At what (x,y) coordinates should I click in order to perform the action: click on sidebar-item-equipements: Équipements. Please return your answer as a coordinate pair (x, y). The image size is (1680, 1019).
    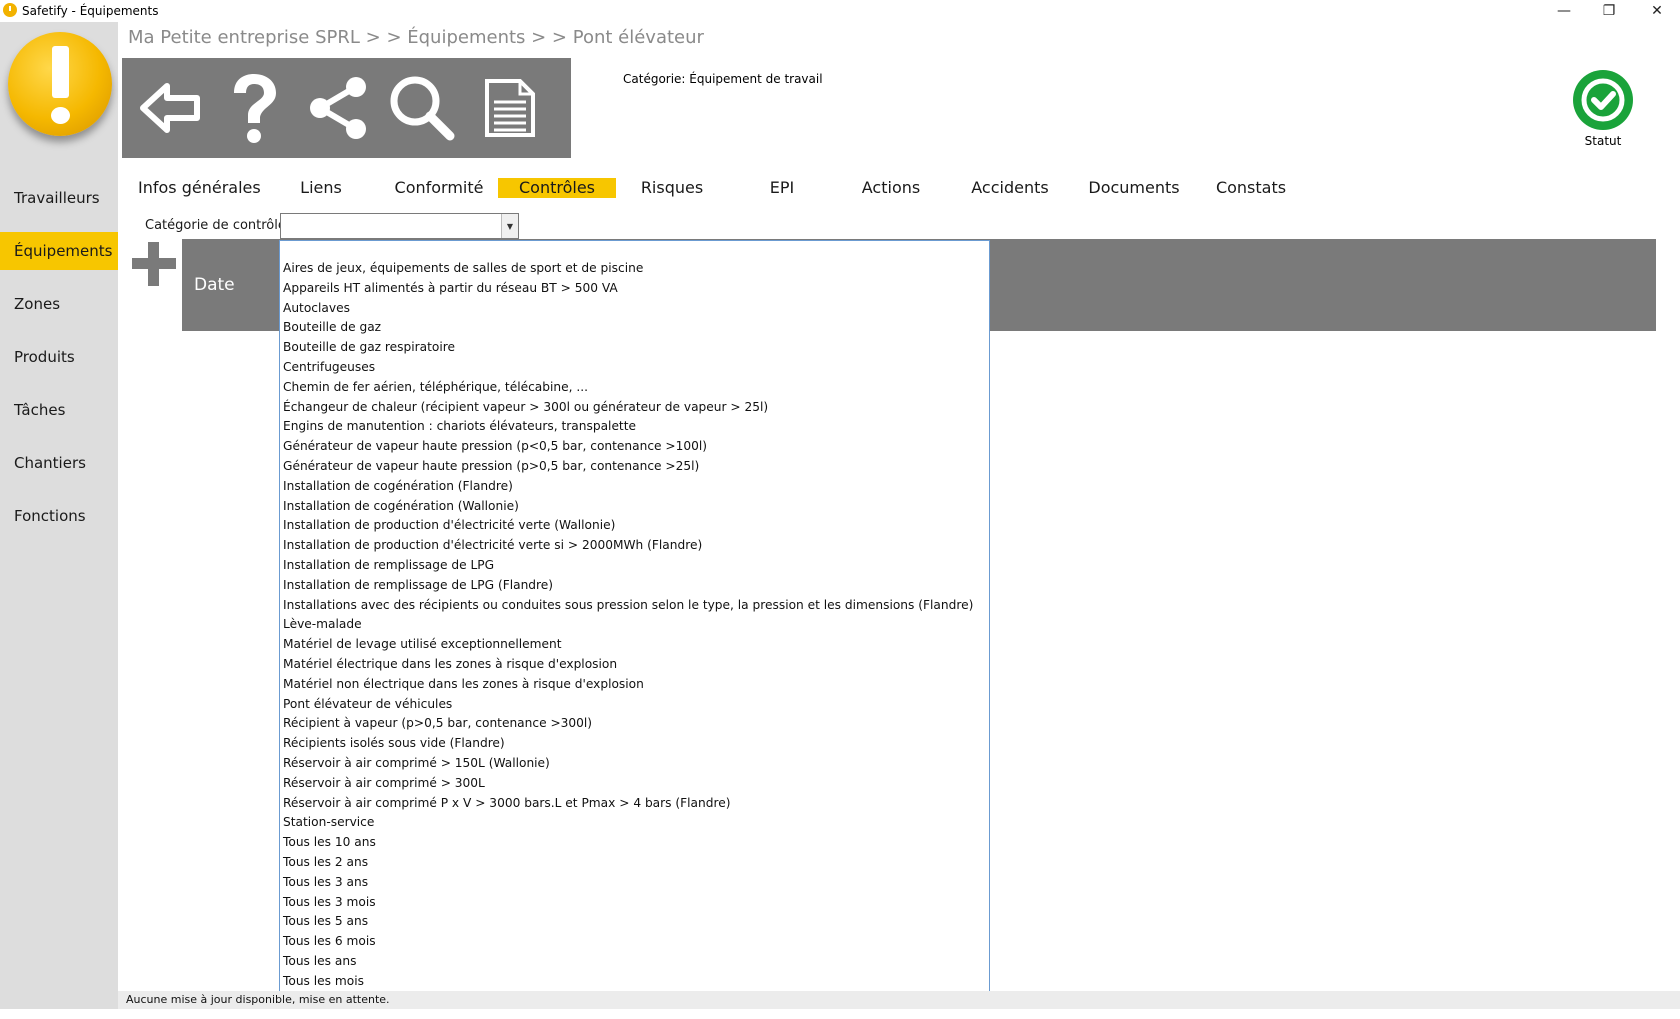
    Looking at the image, I should click on (59, 251).